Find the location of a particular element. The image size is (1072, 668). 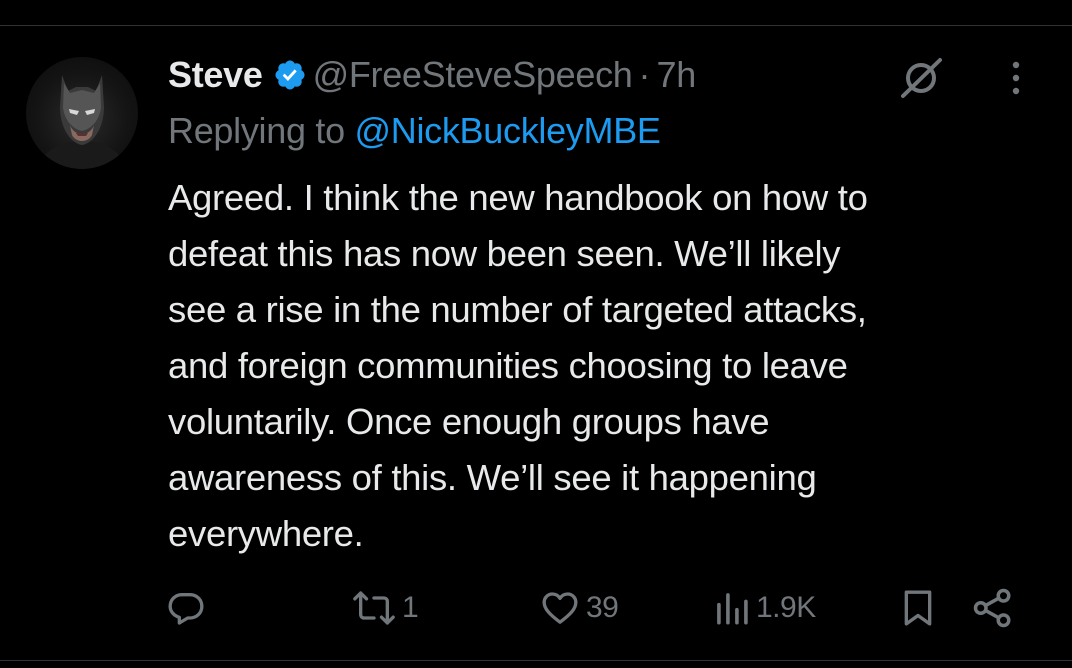

views-icon is located at coordinates (732, 609).